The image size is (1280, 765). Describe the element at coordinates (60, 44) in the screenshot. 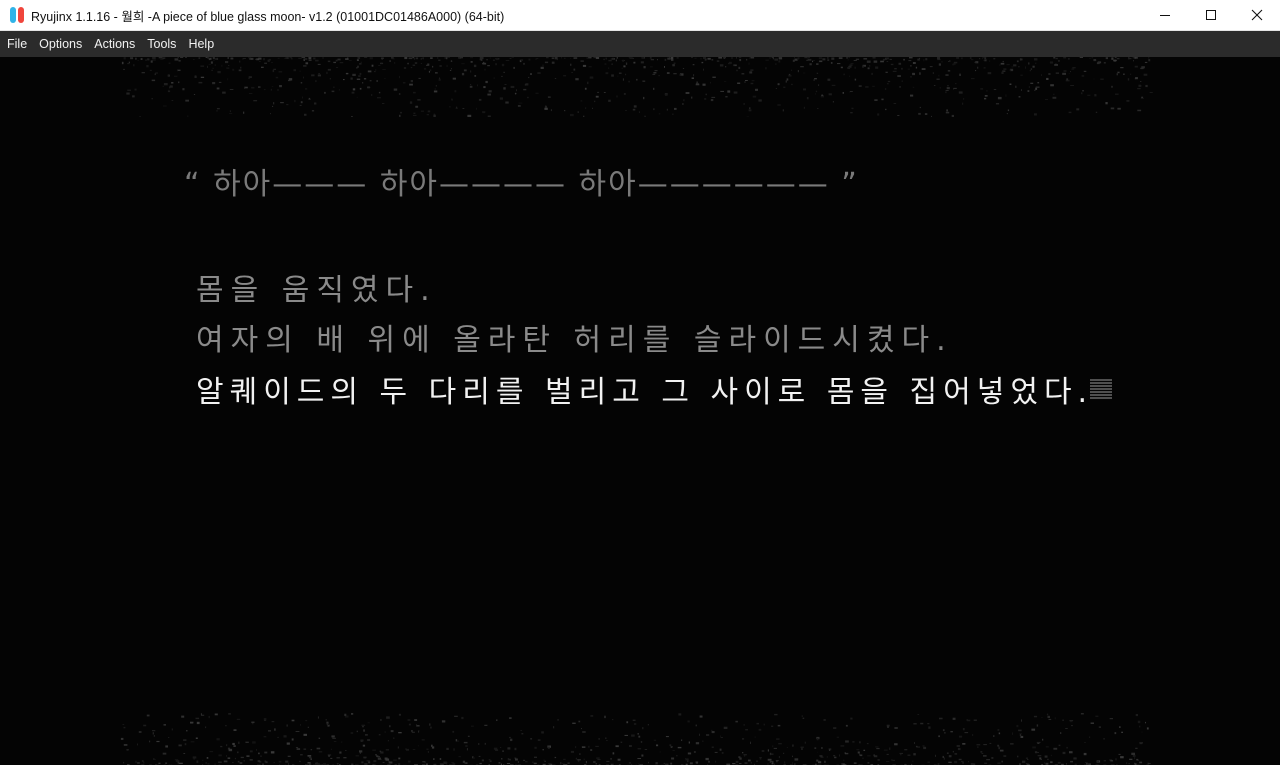

I see `menu-options: Options` at that location.